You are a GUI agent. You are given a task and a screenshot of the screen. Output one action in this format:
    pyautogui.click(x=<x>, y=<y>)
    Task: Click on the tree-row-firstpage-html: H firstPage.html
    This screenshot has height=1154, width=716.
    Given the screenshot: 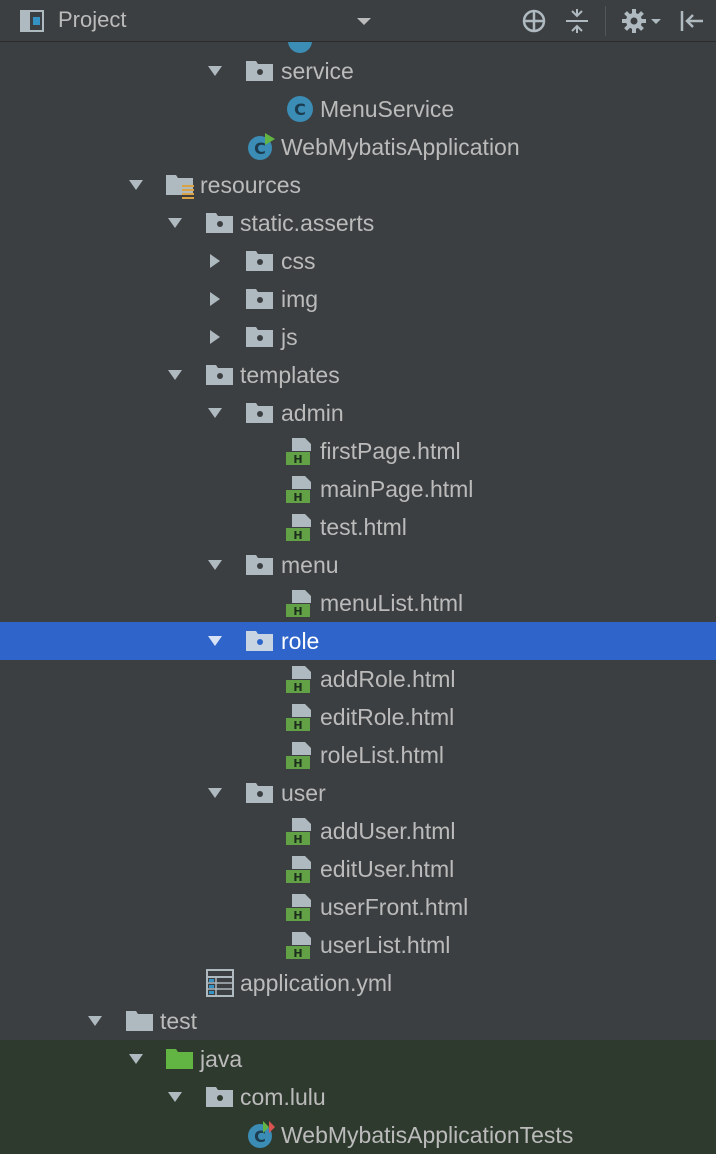 What is the action you would take?
    pyautogui.click(x=358, y=451)
    